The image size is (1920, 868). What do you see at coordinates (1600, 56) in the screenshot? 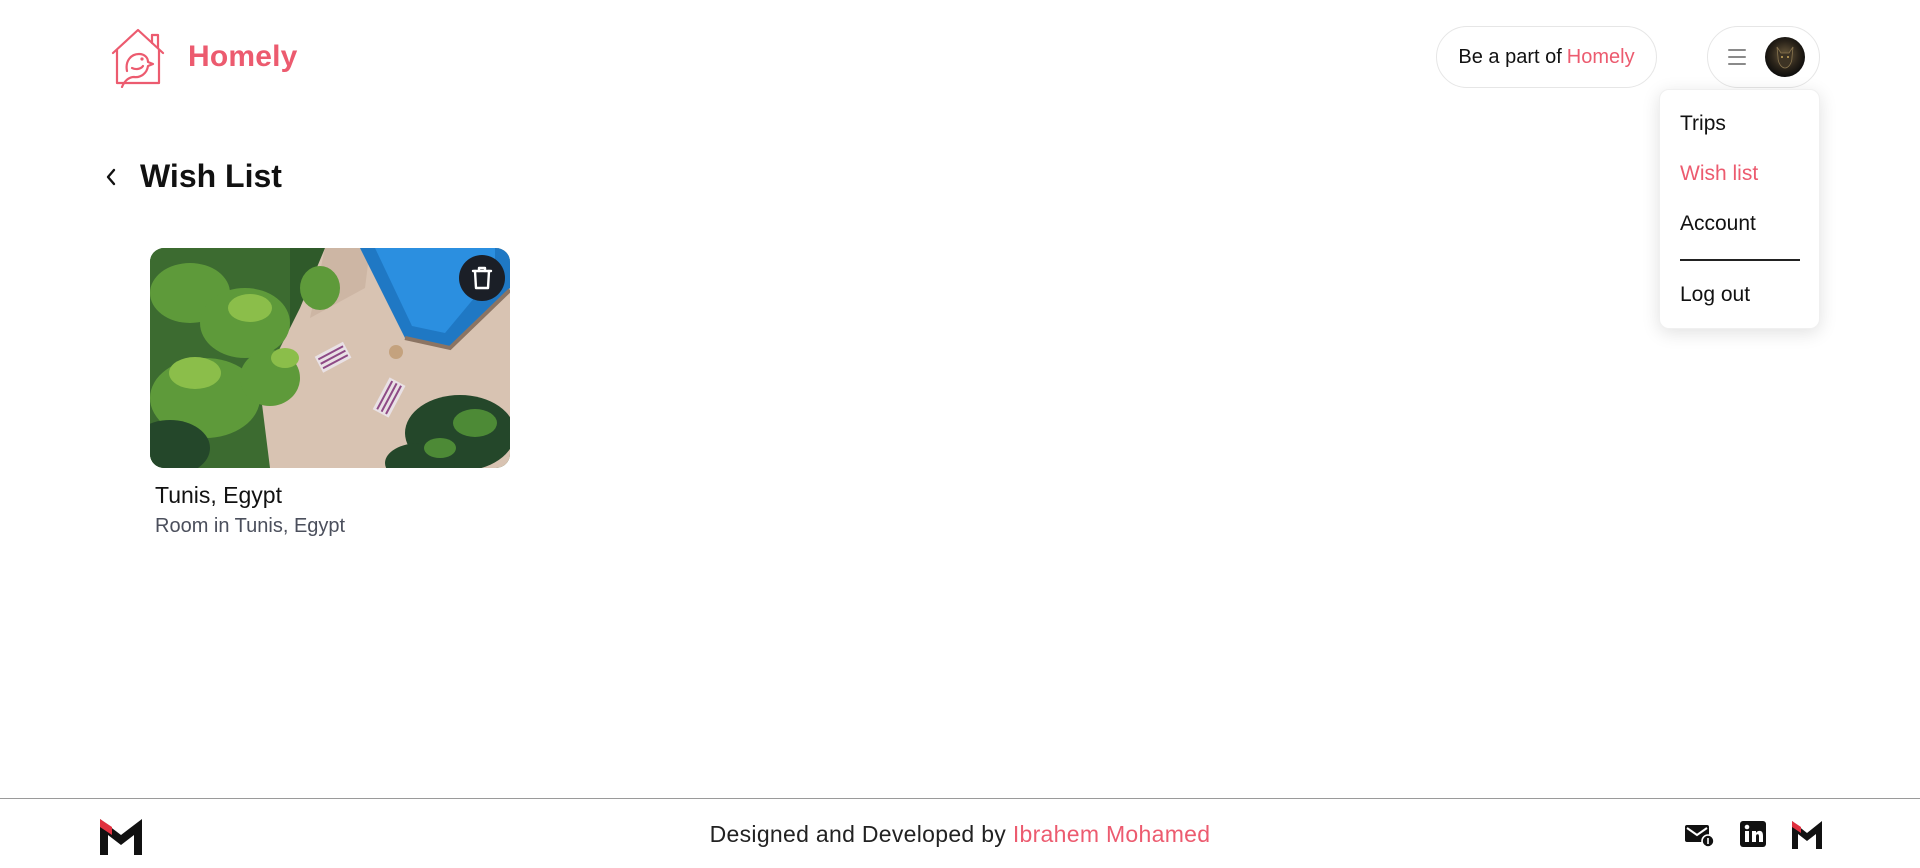
I see `become-host-brand: Homely` at bounding box center [1600, 56].